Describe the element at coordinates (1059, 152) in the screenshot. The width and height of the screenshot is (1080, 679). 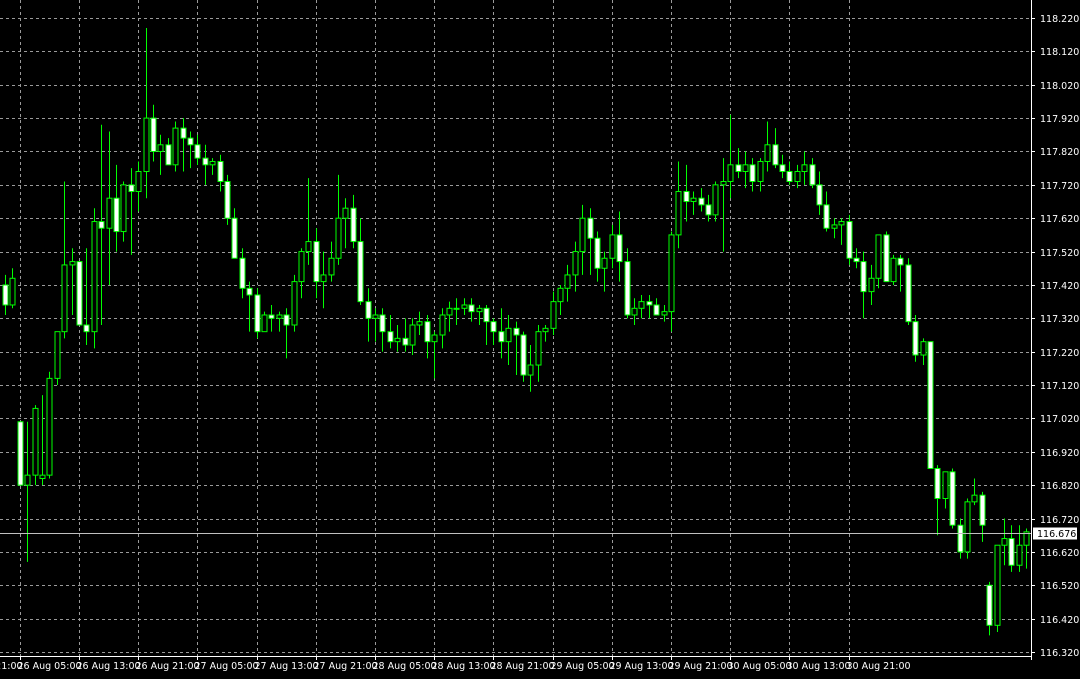
I see `price-tick-label: 117.820` at that location.